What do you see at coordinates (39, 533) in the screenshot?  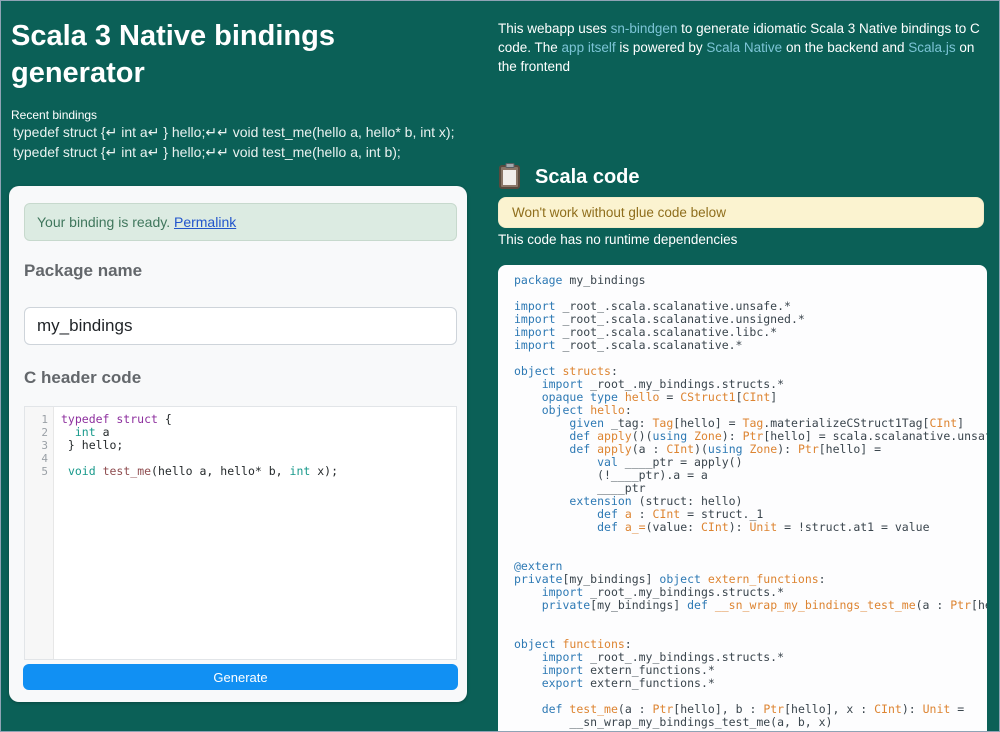 I see `editor-line-numbers: 12345` at bounding box center [39, 533].